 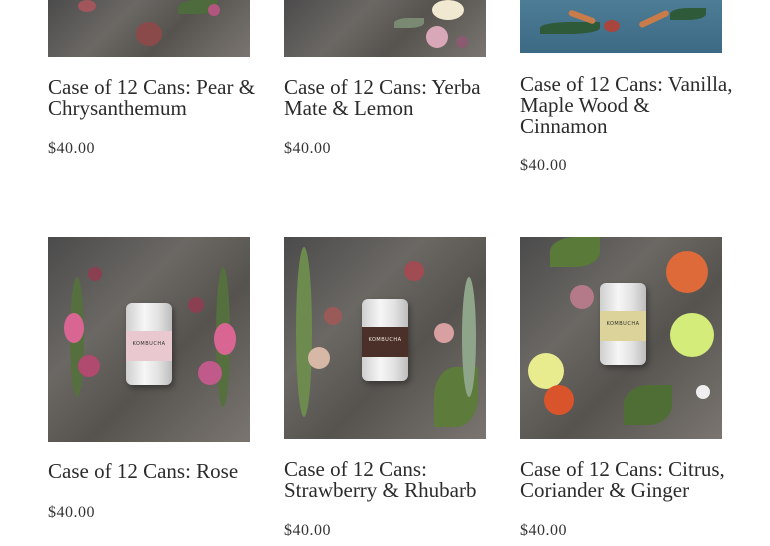 I want to click on berry-decoration, so click(x=612, y=26).